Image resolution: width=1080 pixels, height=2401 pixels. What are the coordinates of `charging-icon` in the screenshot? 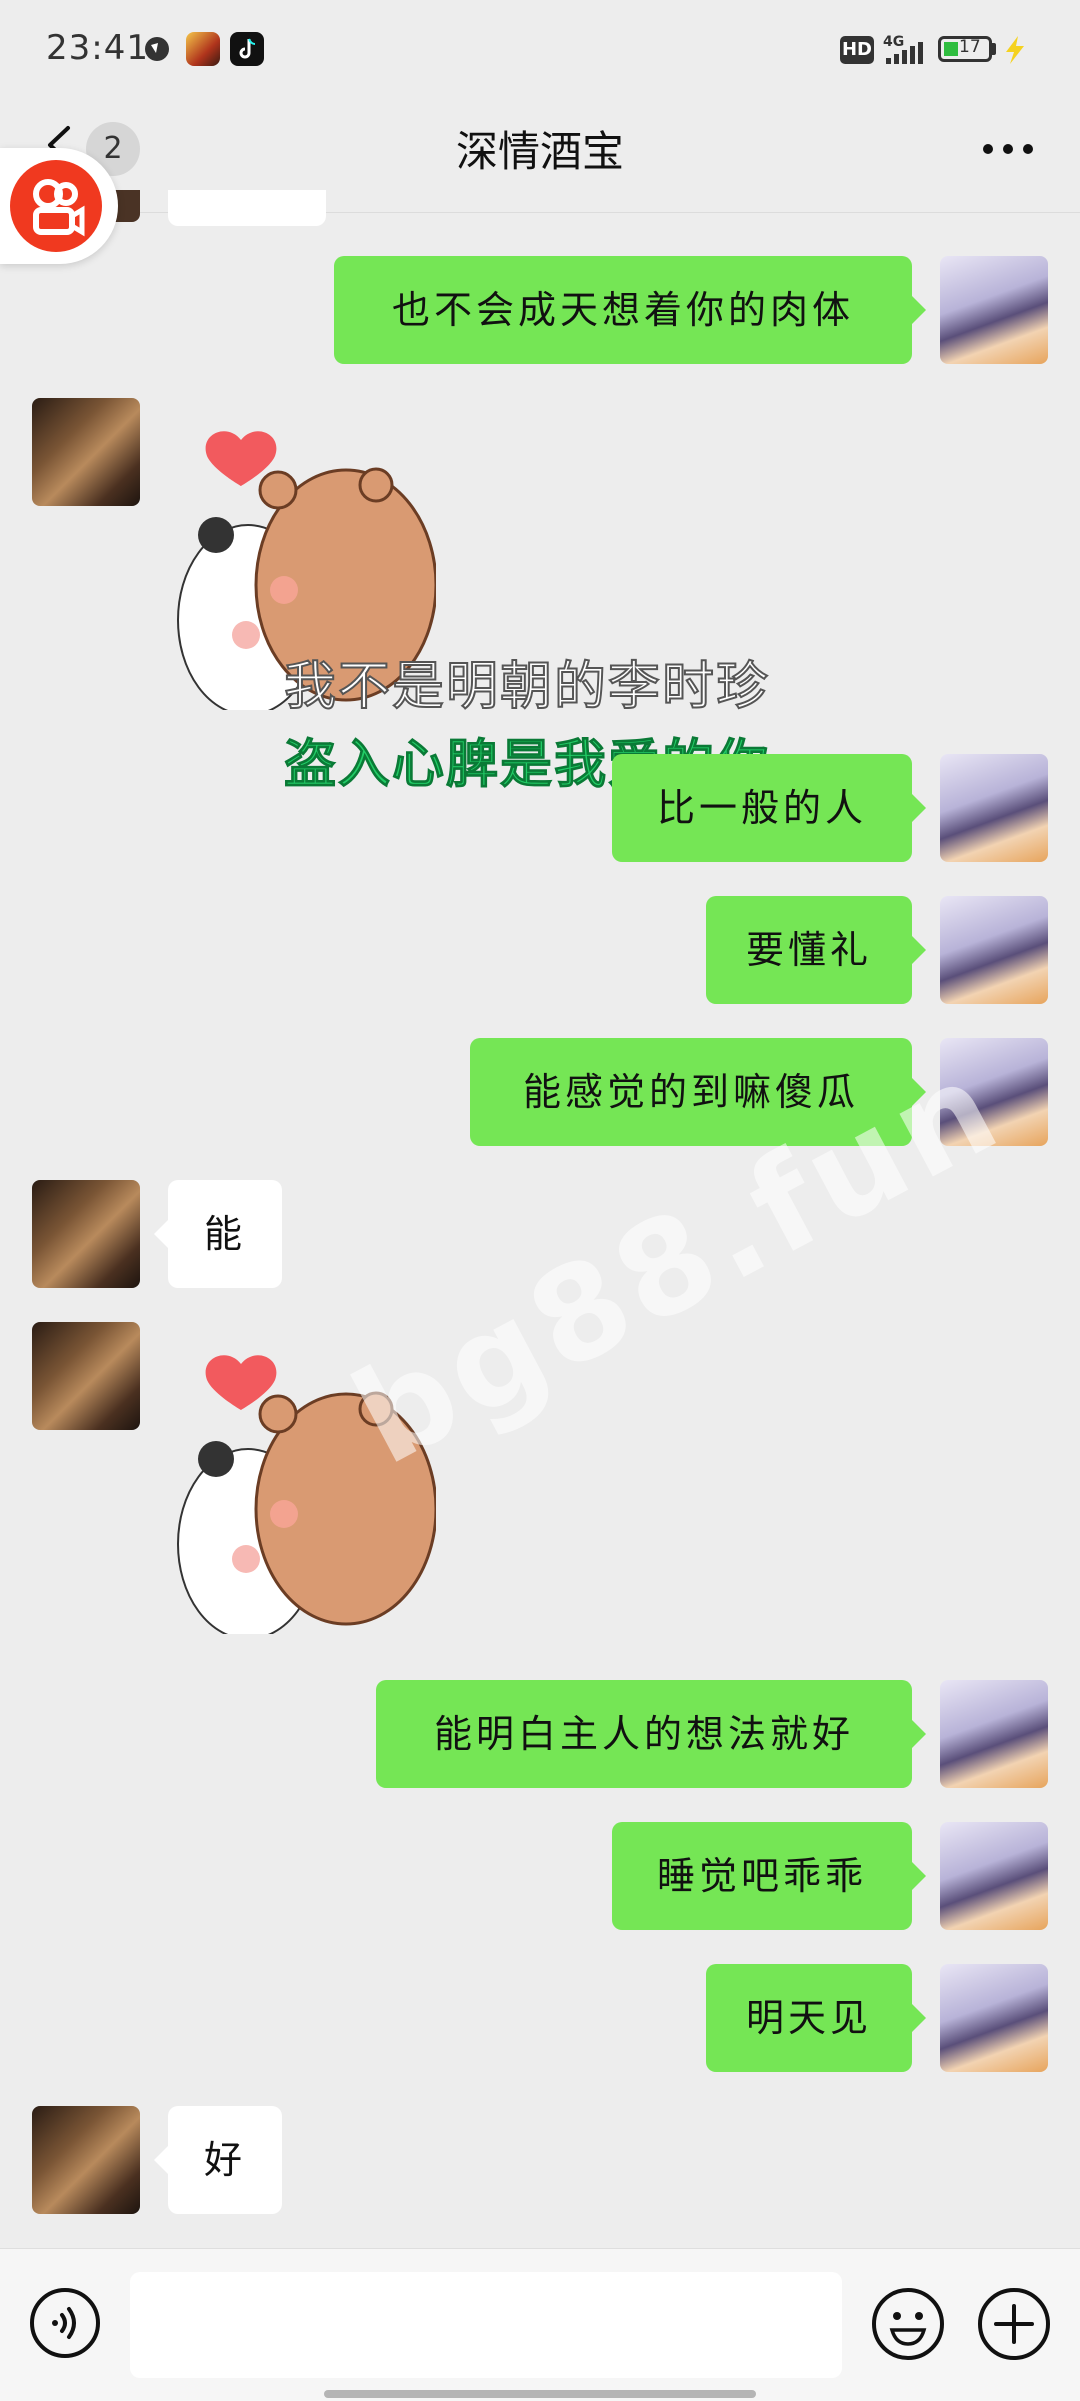 It's located at (1015, 50).